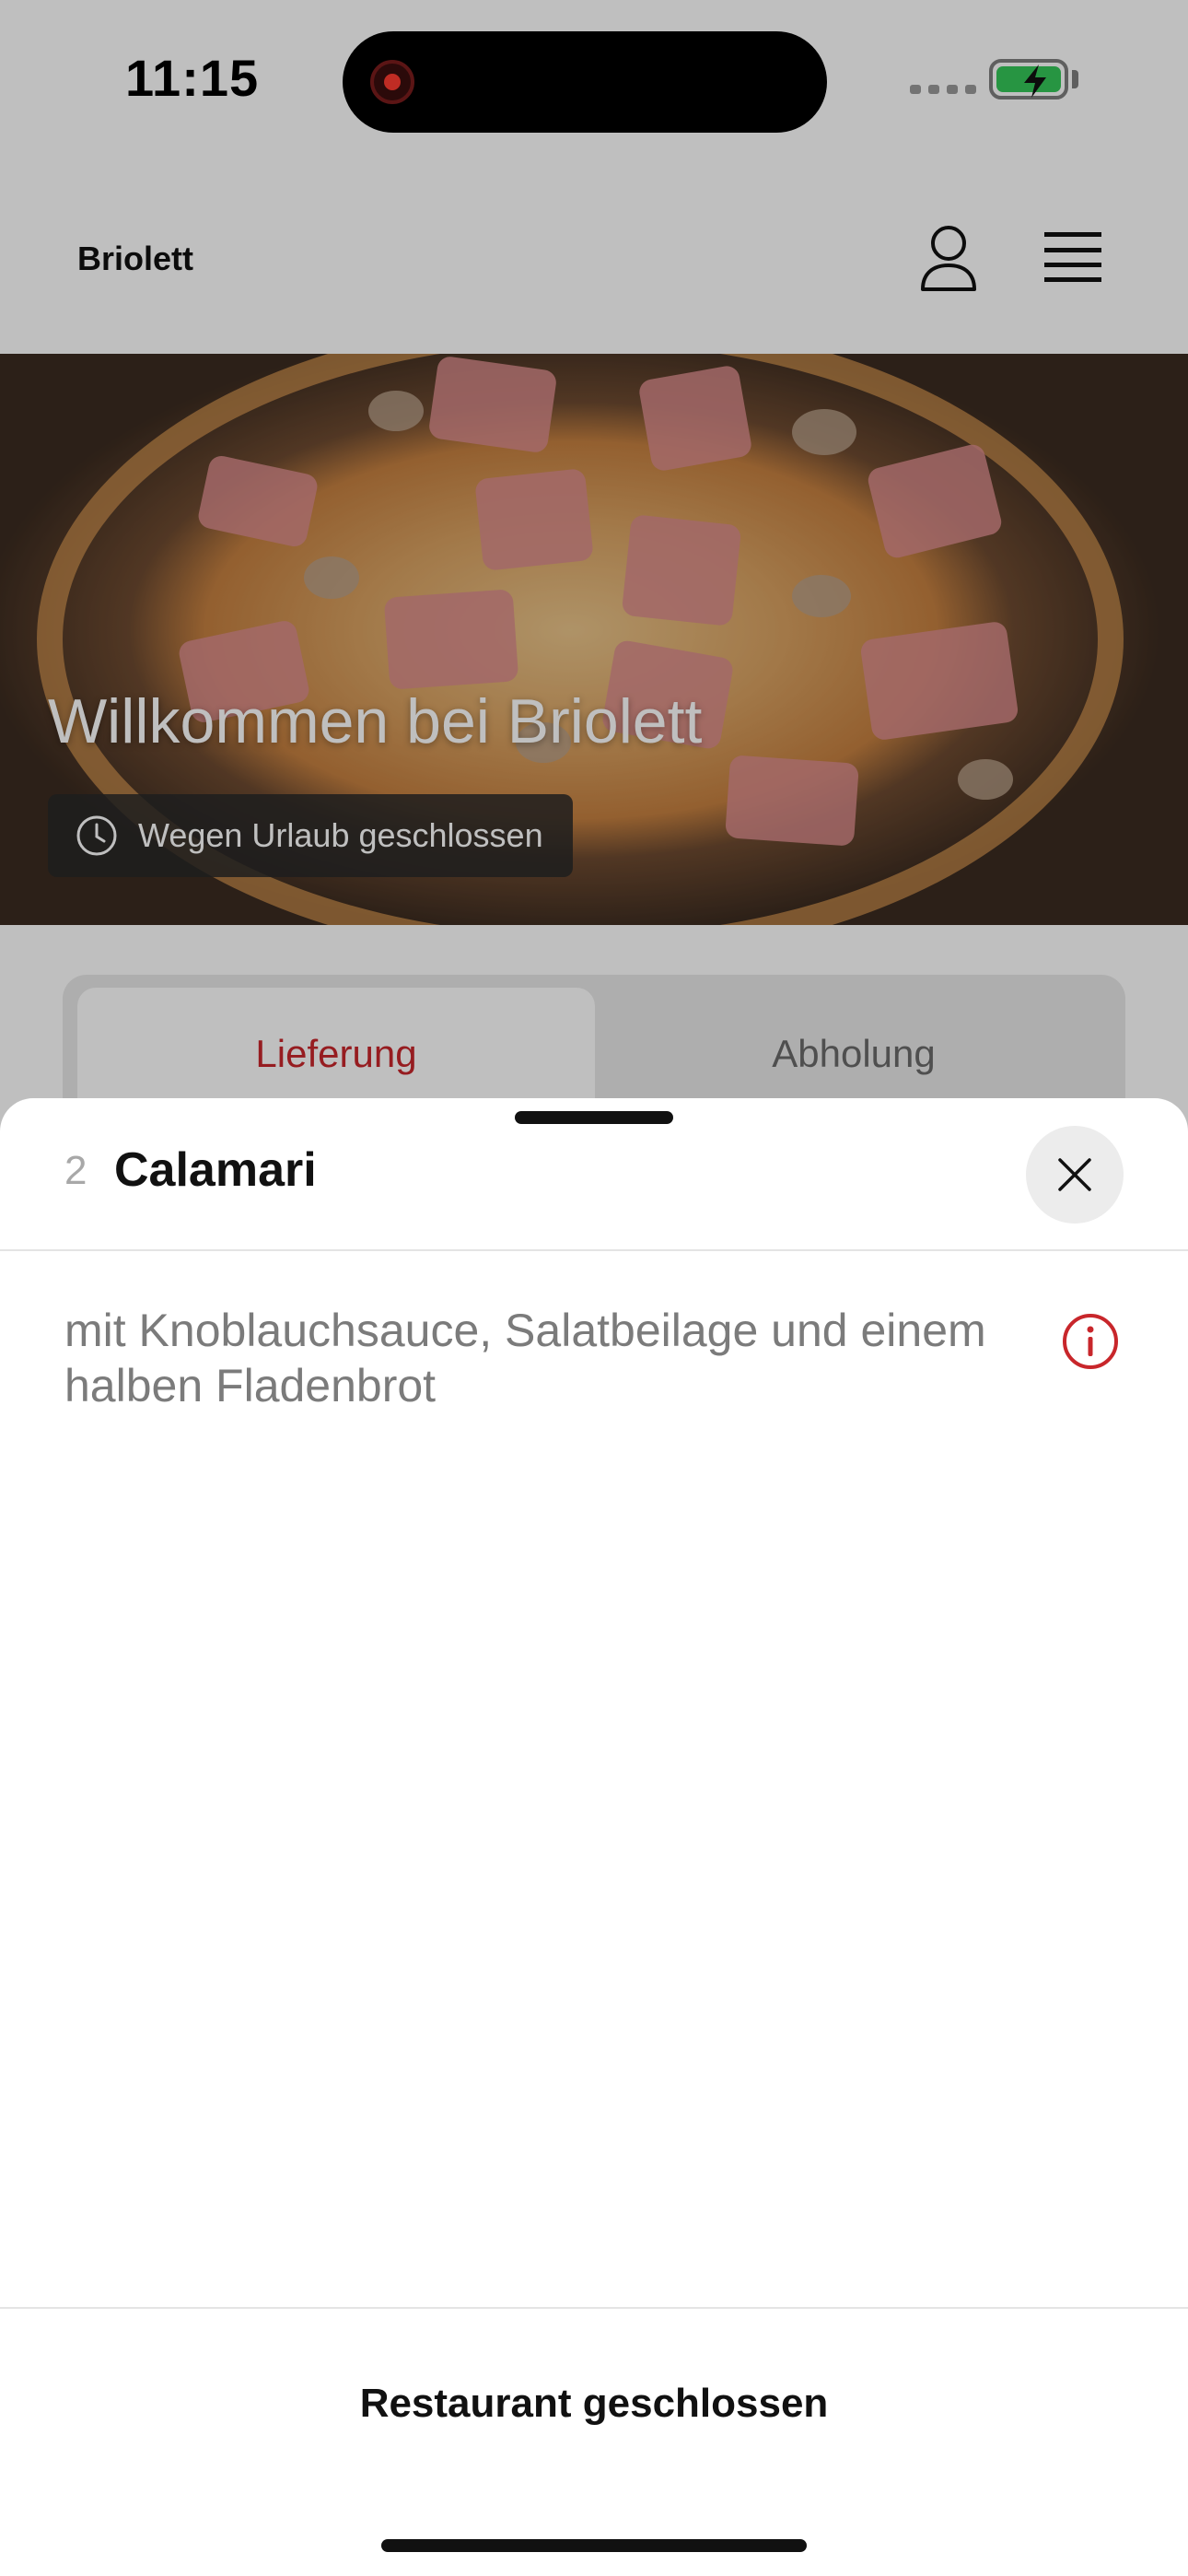 This screenshot has width=1188, height=2576. I want to click on close-icon, so click(1074, 1174).